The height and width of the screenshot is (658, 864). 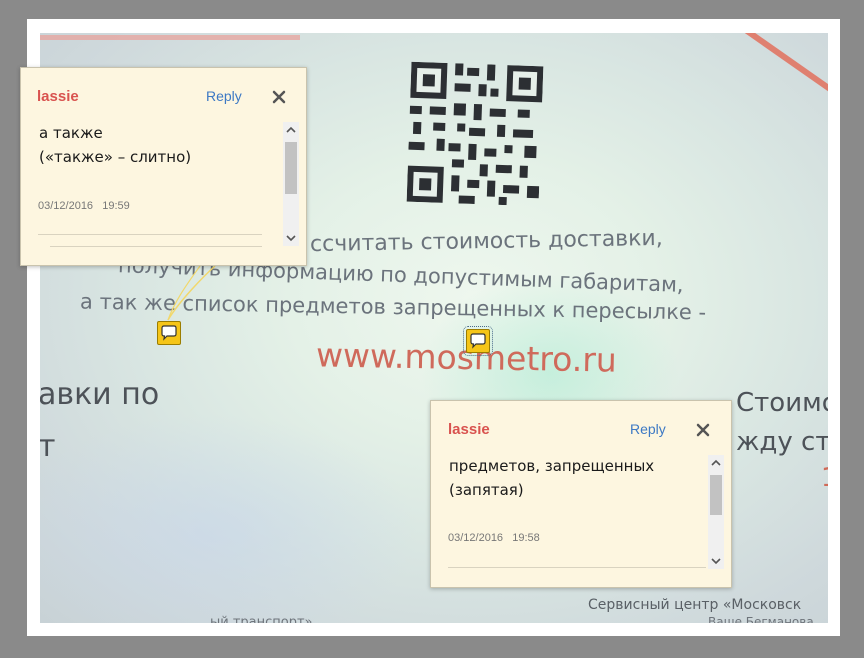 What do you see at coordinates (116, 206) in the screenshot?
I see `comment-time: 19:59` at bounding box center [116, 206].